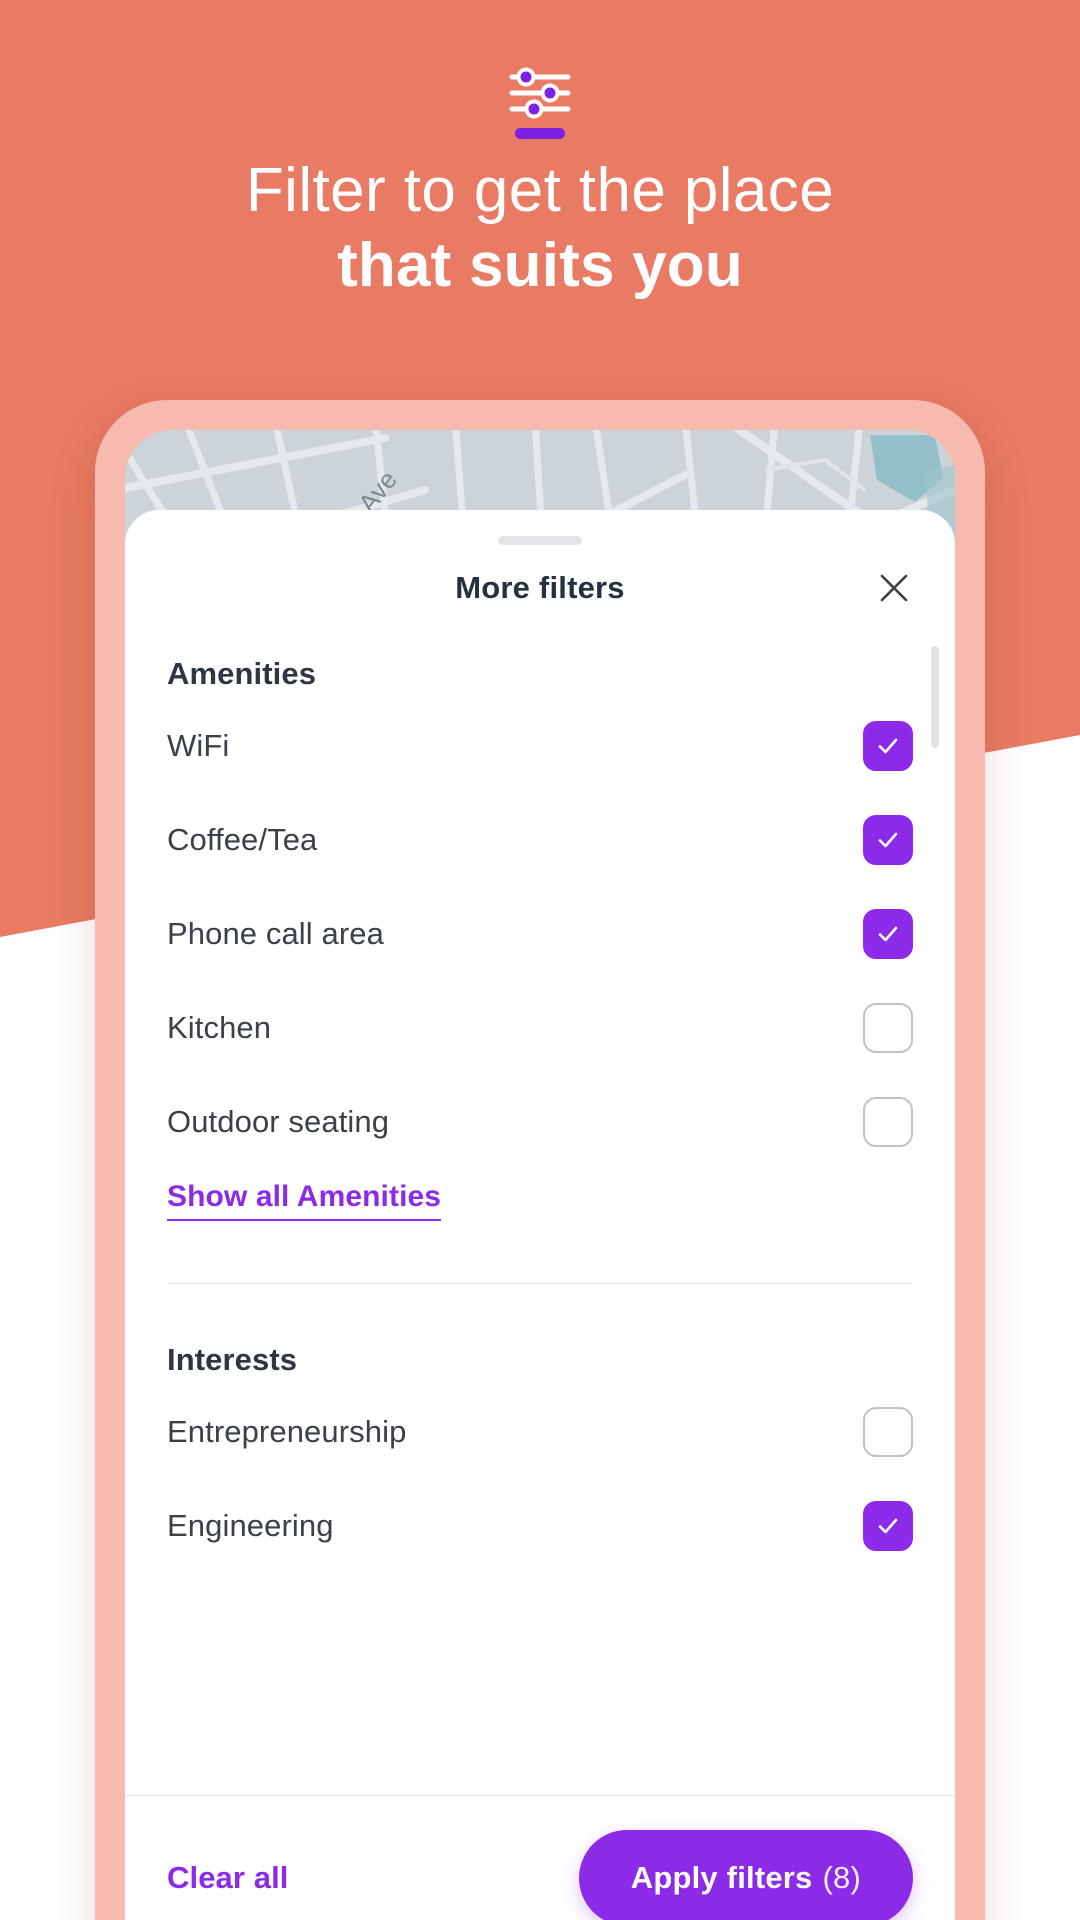 The image size is (1080, 1920). What do you see at coordinates (540, 228) in the screenshot?
I see `hero-headline: Filter to get the place that suits you` at bounding box center [540, 228].